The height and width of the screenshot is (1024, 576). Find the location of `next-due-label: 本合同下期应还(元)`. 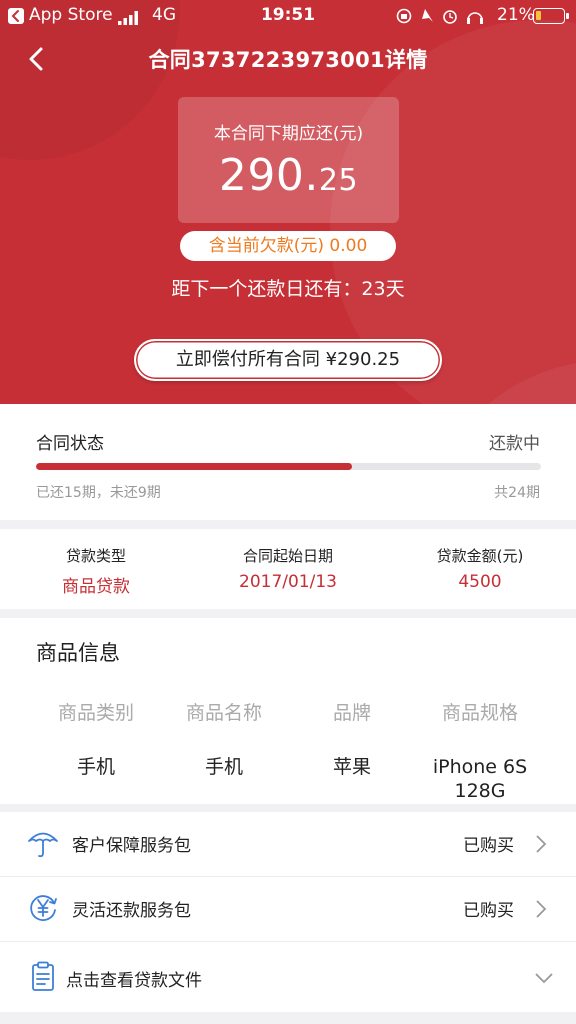

next-due-label: 本合同下期应还(元) is located at coordinates (288, 134).